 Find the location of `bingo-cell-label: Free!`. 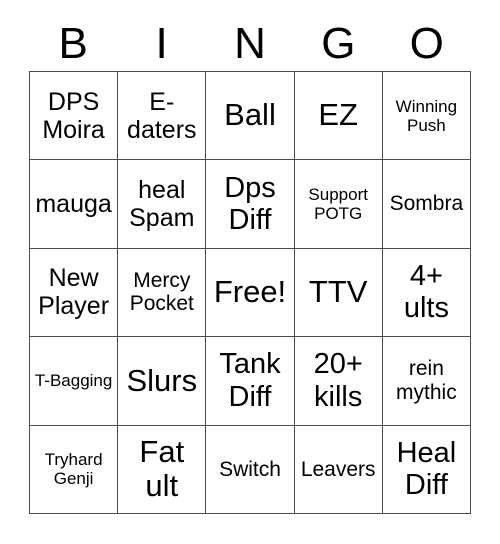

bingo-cell-label: Free! is located at coordinates (250, 292).